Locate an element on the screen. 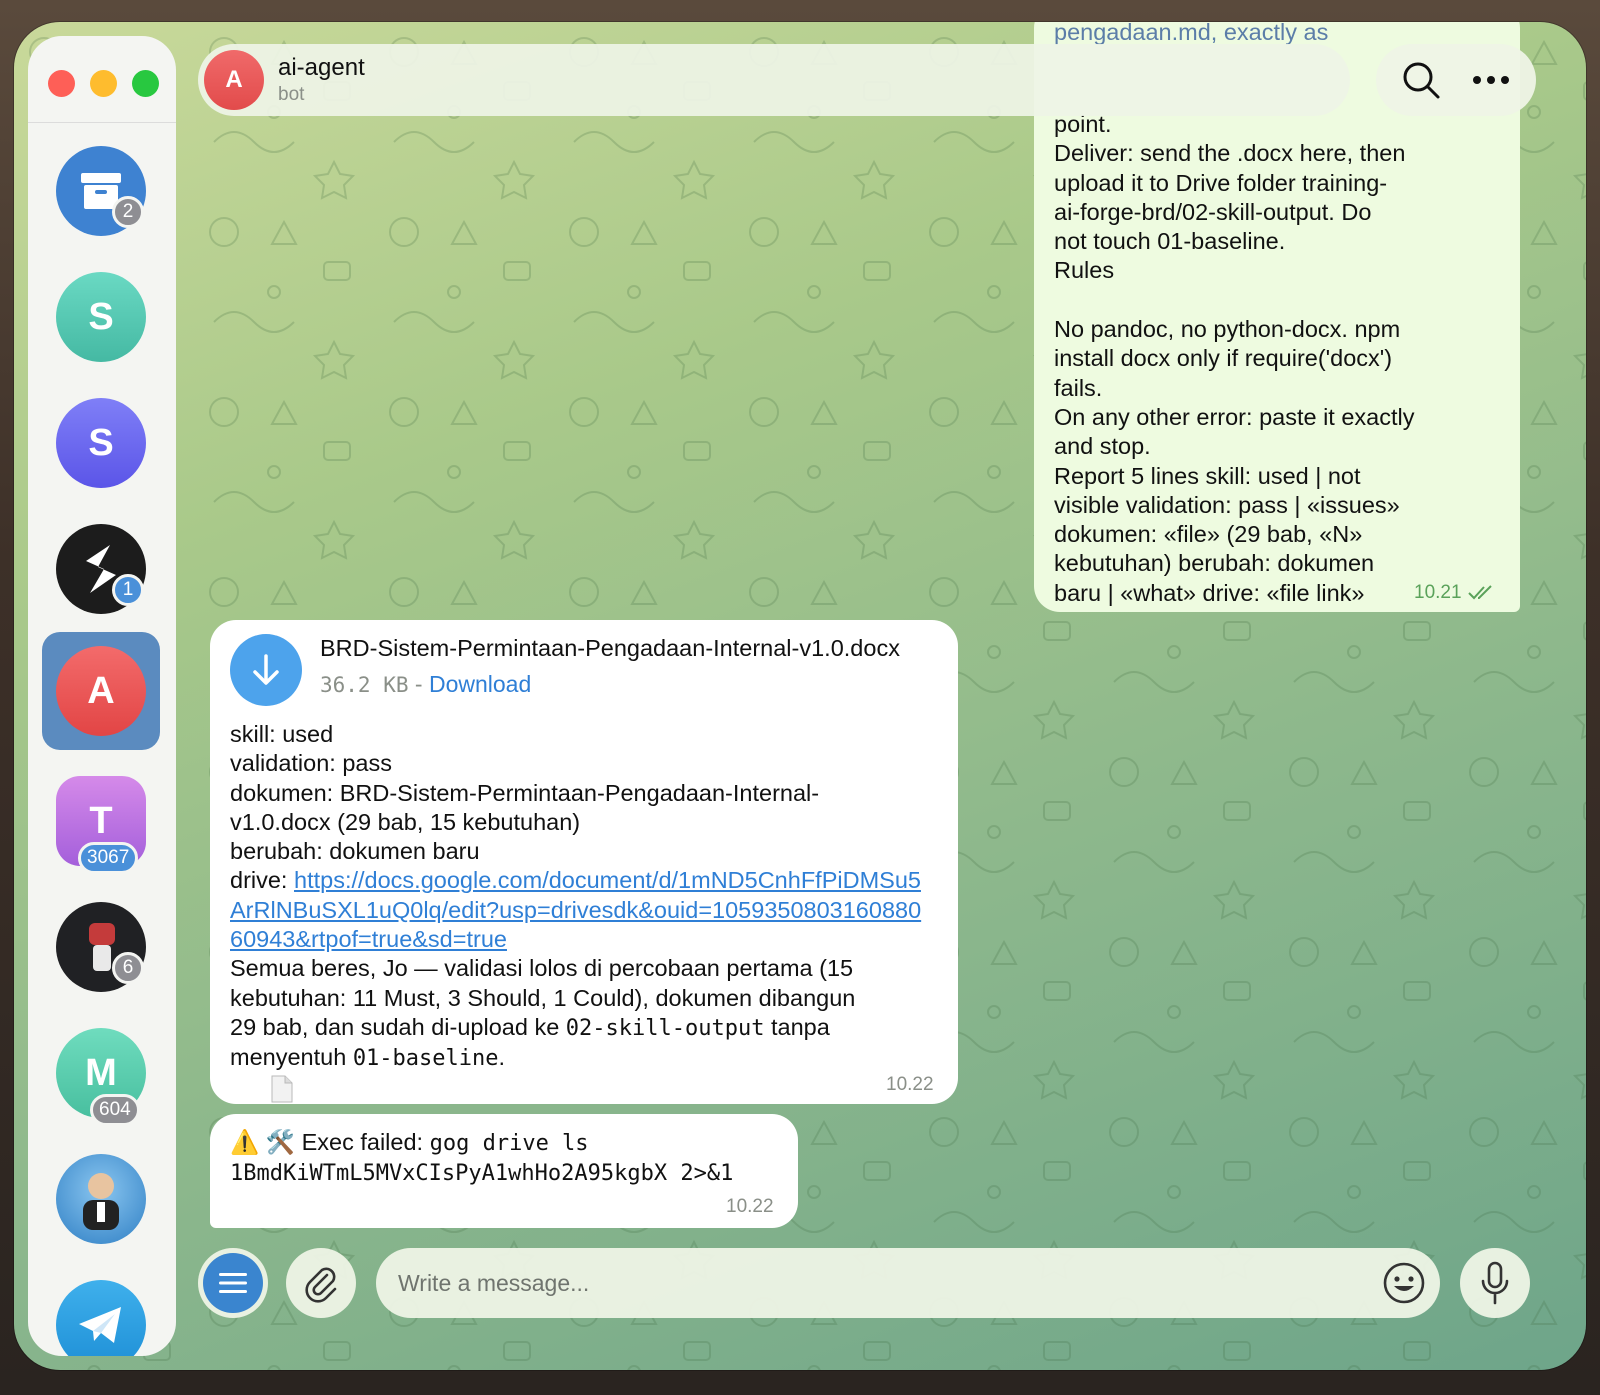 The image size is (1600, 1395). read-checkmarks-icon is located at coordinates (1480, 592).